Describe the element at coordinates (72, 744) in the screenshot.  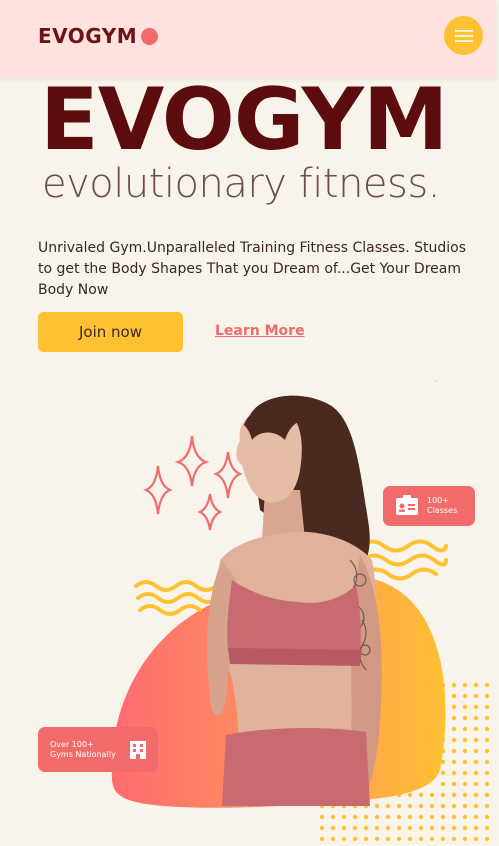
I see `gyms-count: Over 100+` at that location.